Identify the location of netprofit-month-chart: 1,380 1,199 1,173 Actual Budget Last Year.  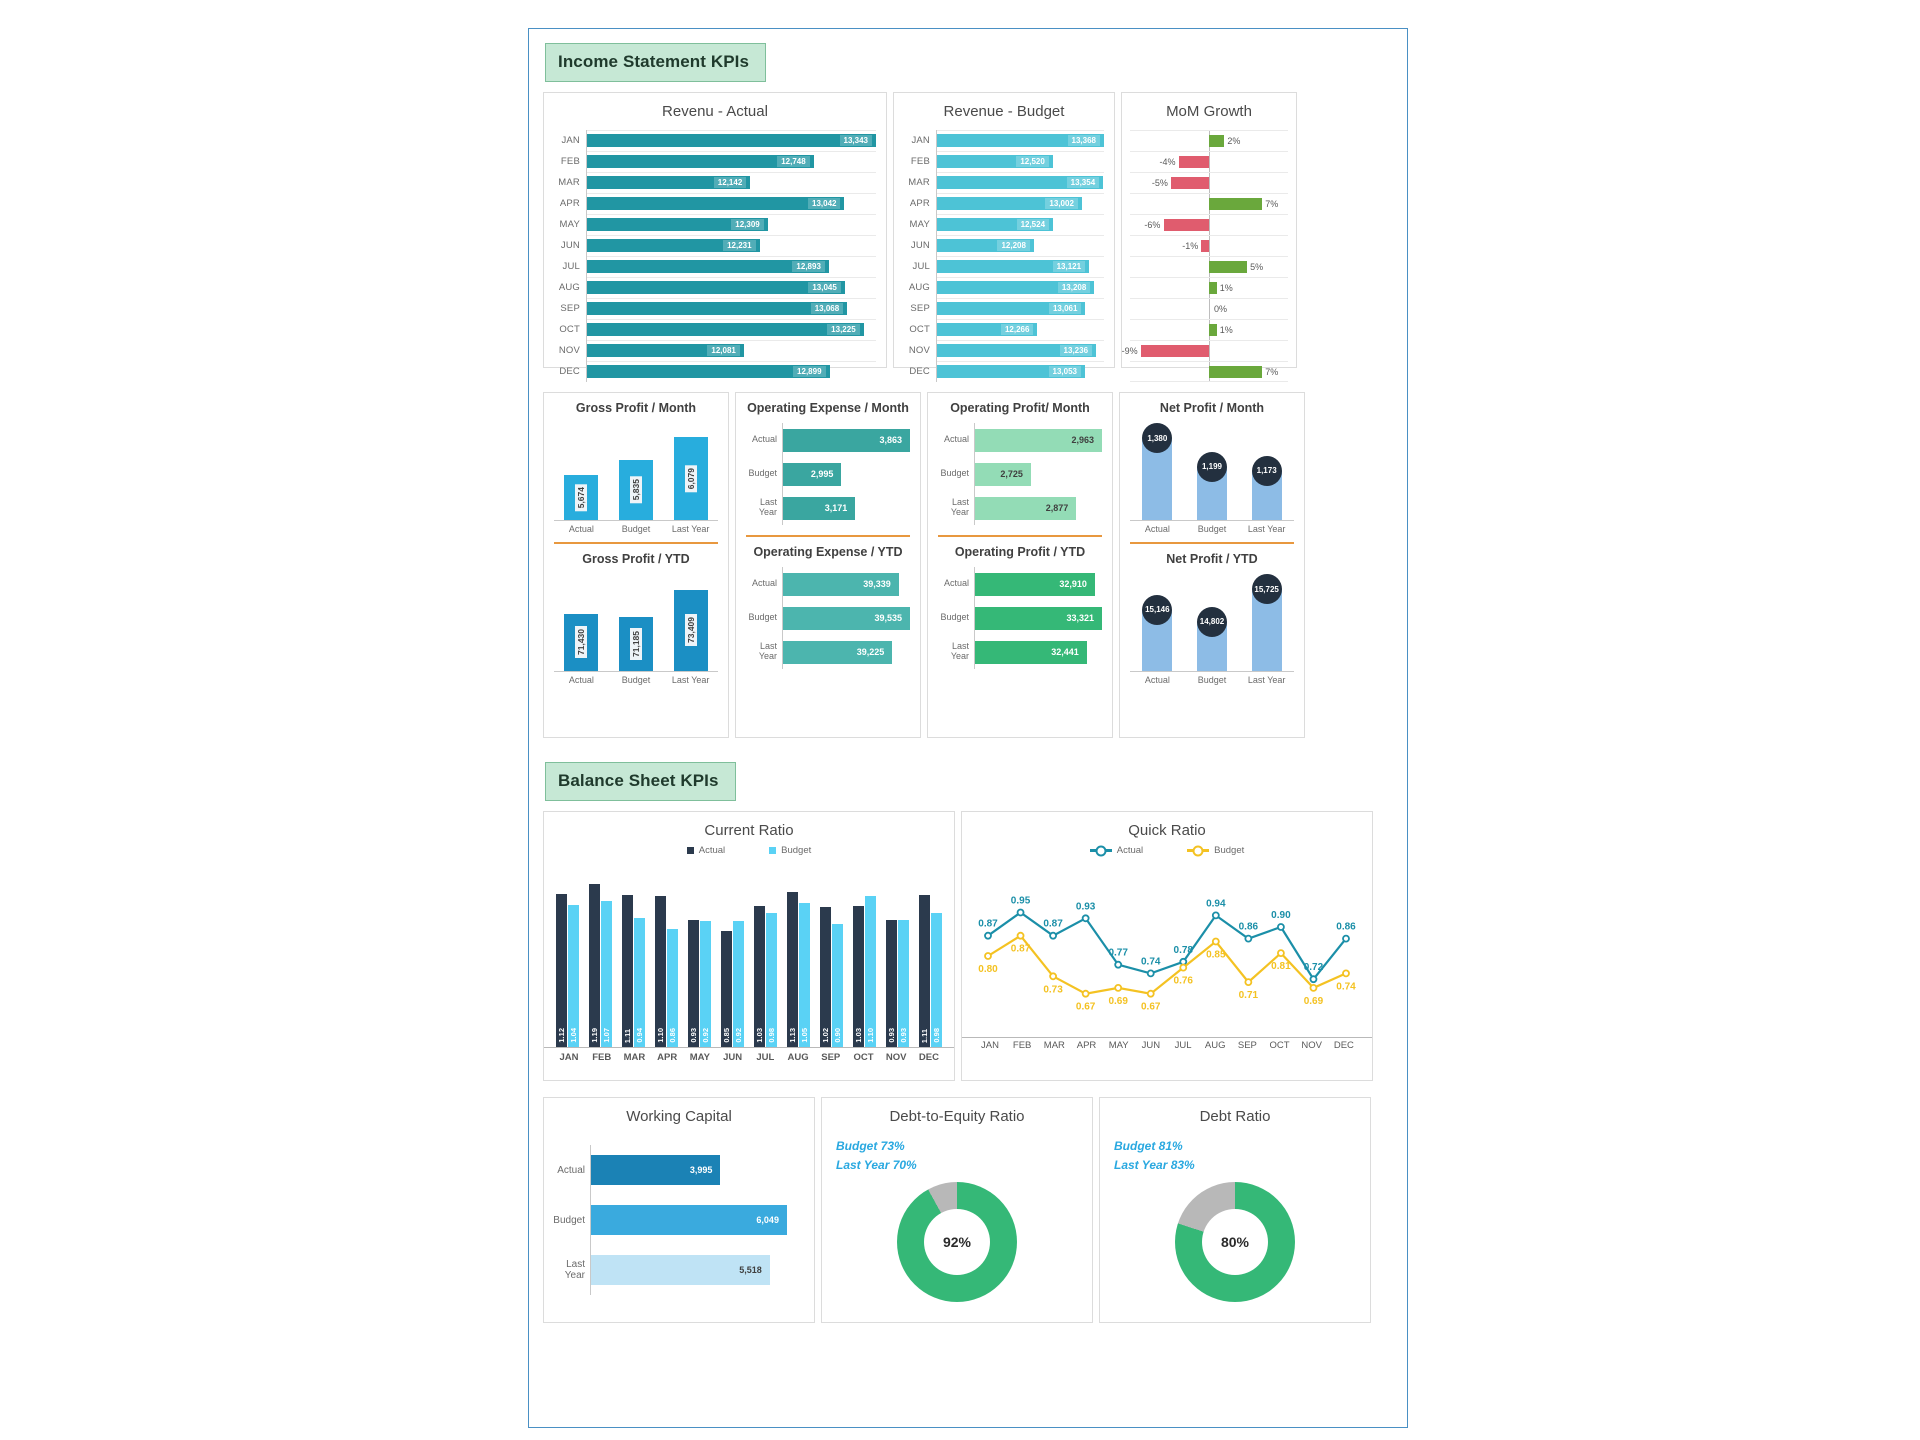
(1212, 477).